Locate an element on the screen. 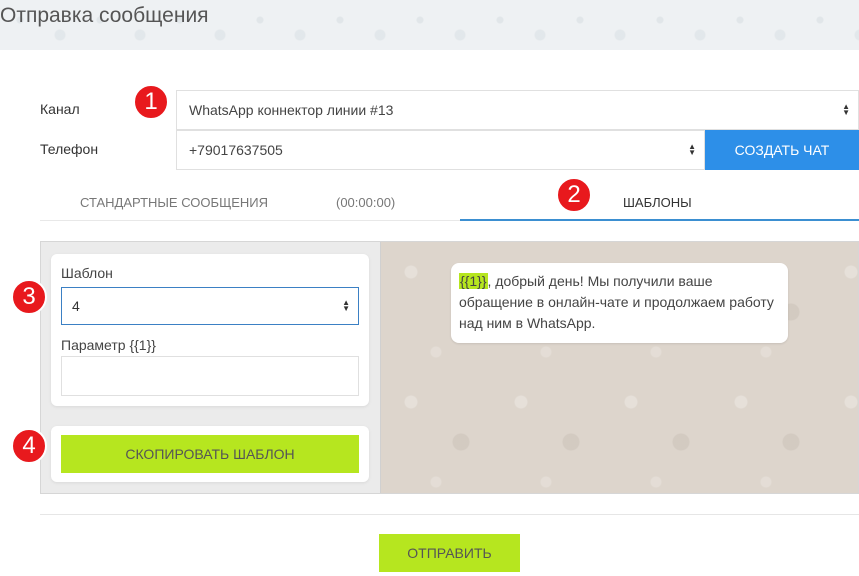  template-select: 4 ▲ ▼ is located at coordinates (210, 306).